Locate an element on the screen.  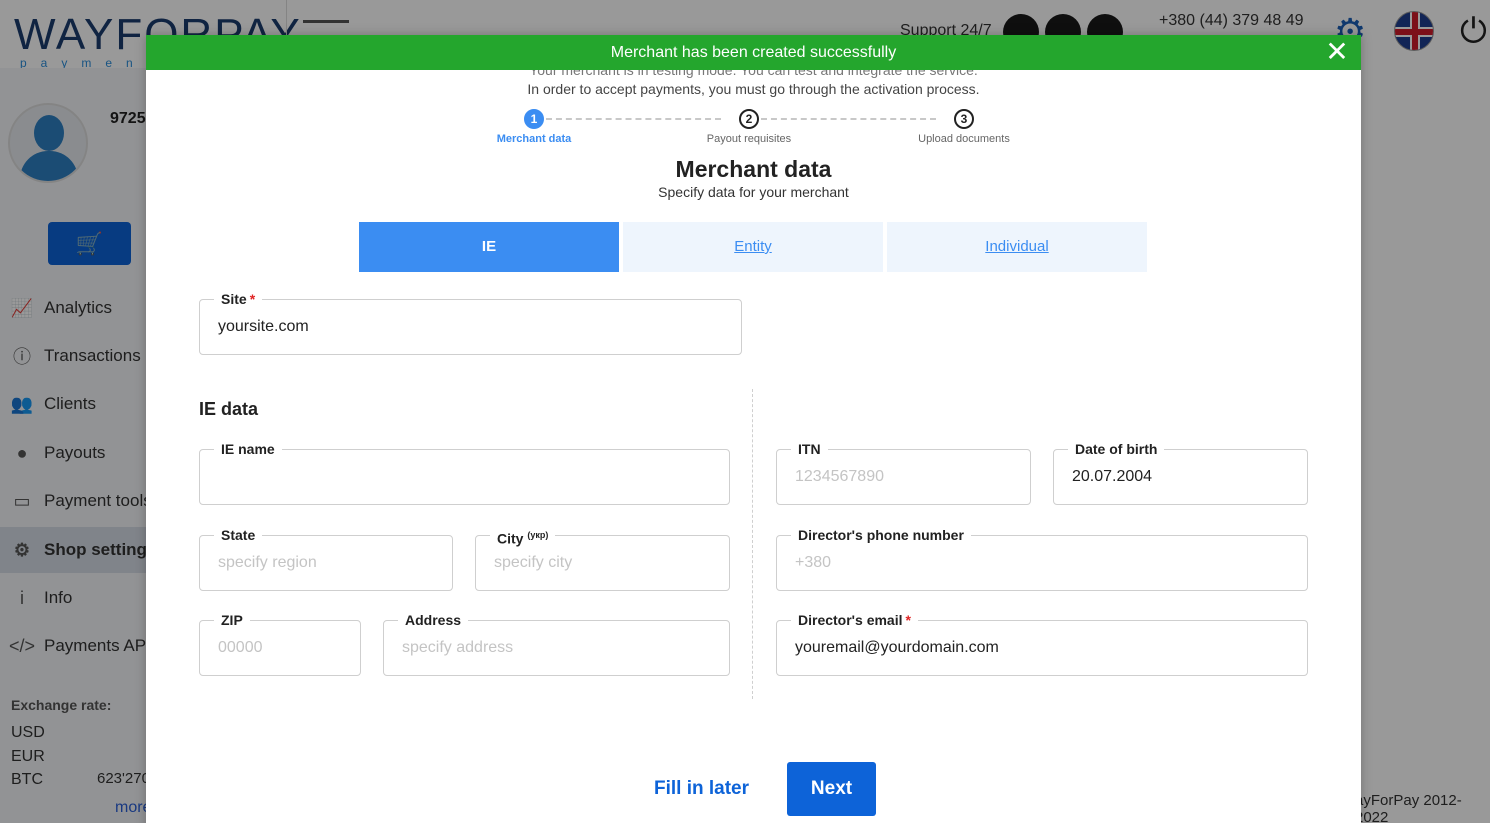
itn-field: ITN is located at coordinates (903, 473).